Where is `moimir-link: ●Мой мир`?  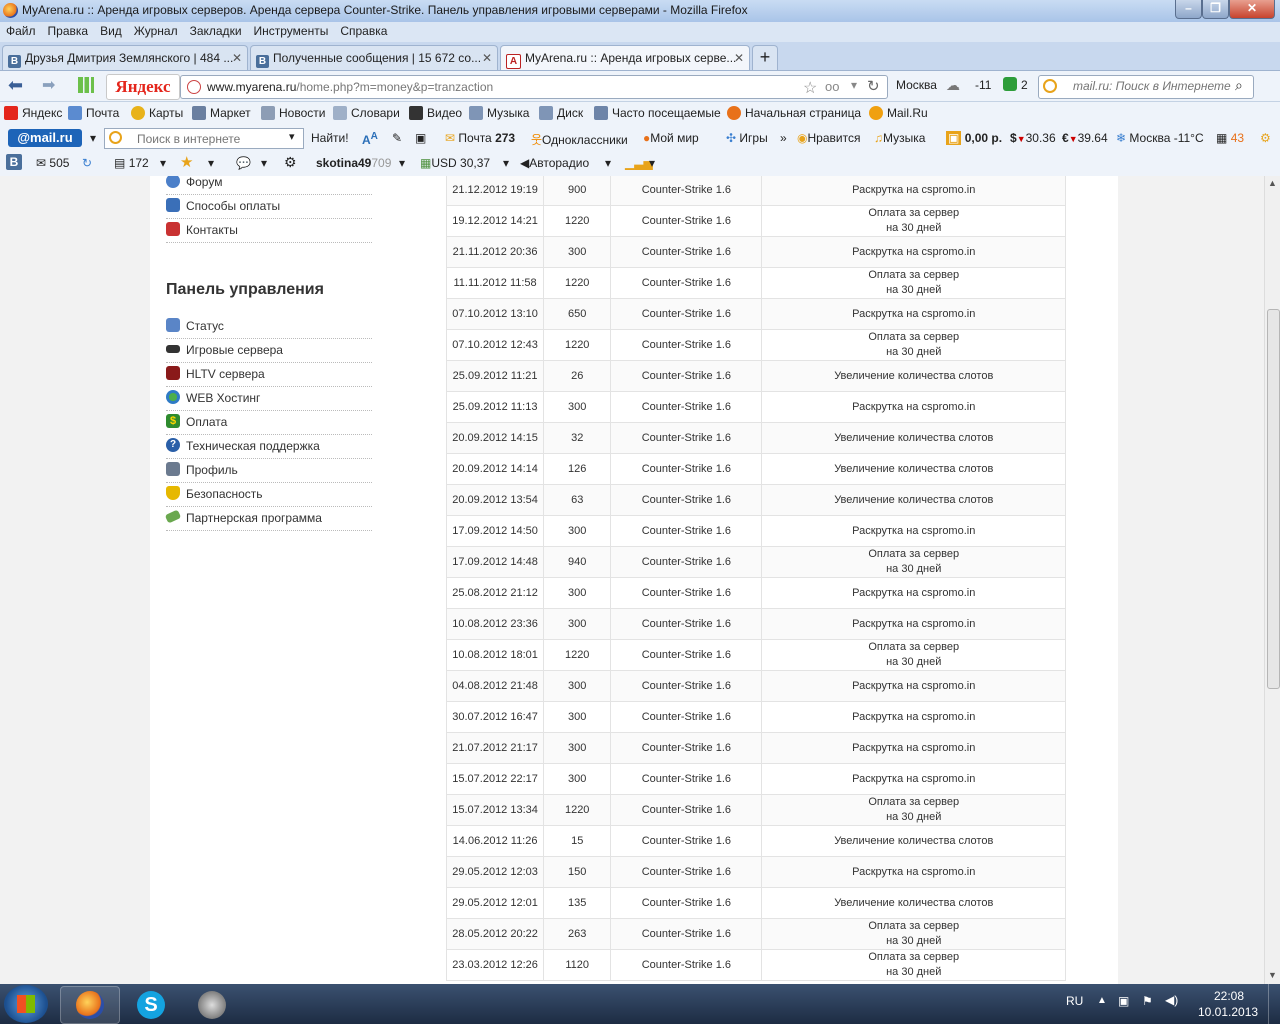
moimir-link: ●Мой мир is located at coordinates (671, 138).